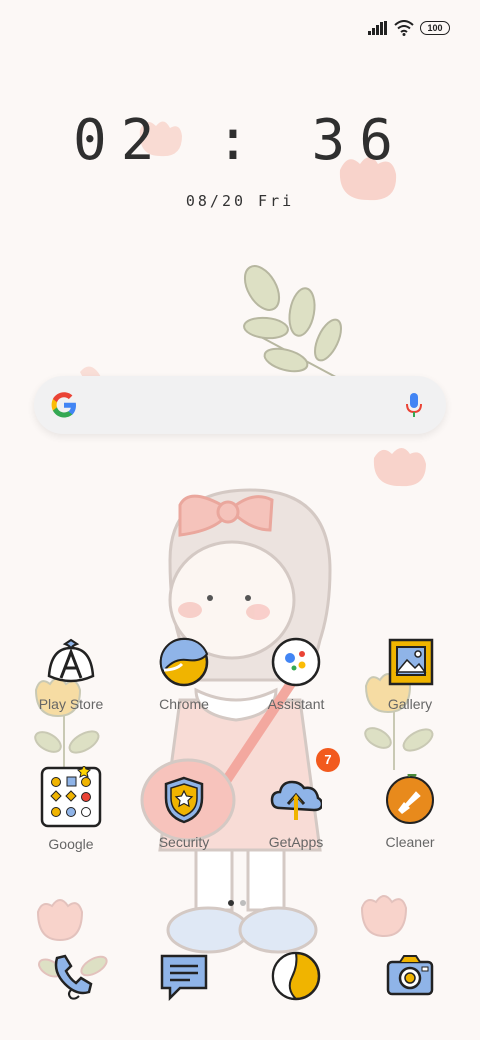  Describe the element at coordinates (63, 405) in the screenshot. I see `google-g-icon` at that location.